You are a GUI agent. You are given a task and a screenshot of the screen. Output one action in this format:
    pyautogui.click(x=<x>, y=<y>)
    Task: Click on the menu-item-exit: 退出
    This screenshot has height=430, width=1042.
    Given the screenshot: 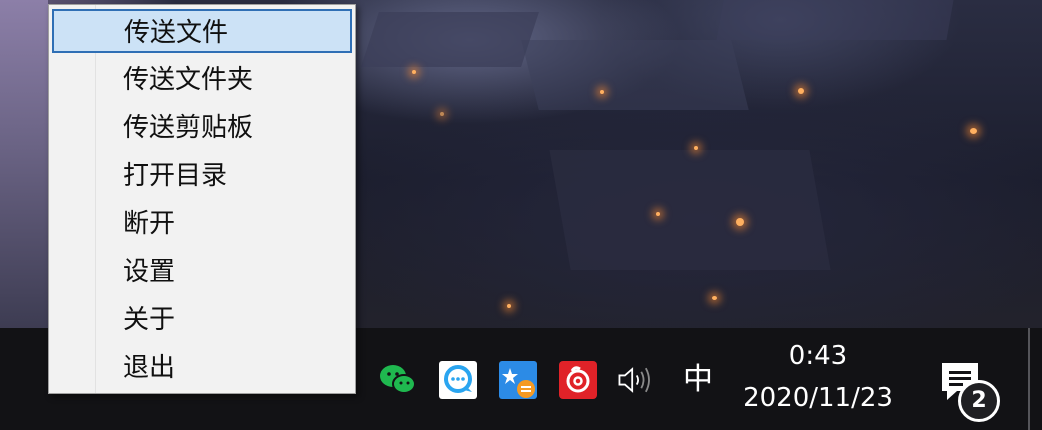 What is the action you would take?
    pyautogui.click(x=202, y=367)
    